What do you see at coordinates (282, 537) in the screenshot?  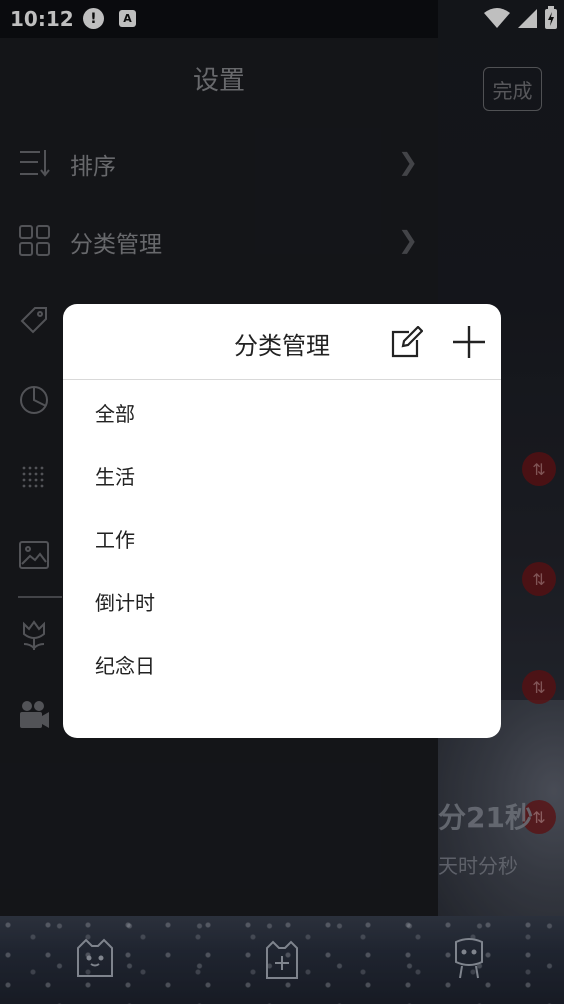 I see `category-item-work: 工作` at bounding box center [282, 537].